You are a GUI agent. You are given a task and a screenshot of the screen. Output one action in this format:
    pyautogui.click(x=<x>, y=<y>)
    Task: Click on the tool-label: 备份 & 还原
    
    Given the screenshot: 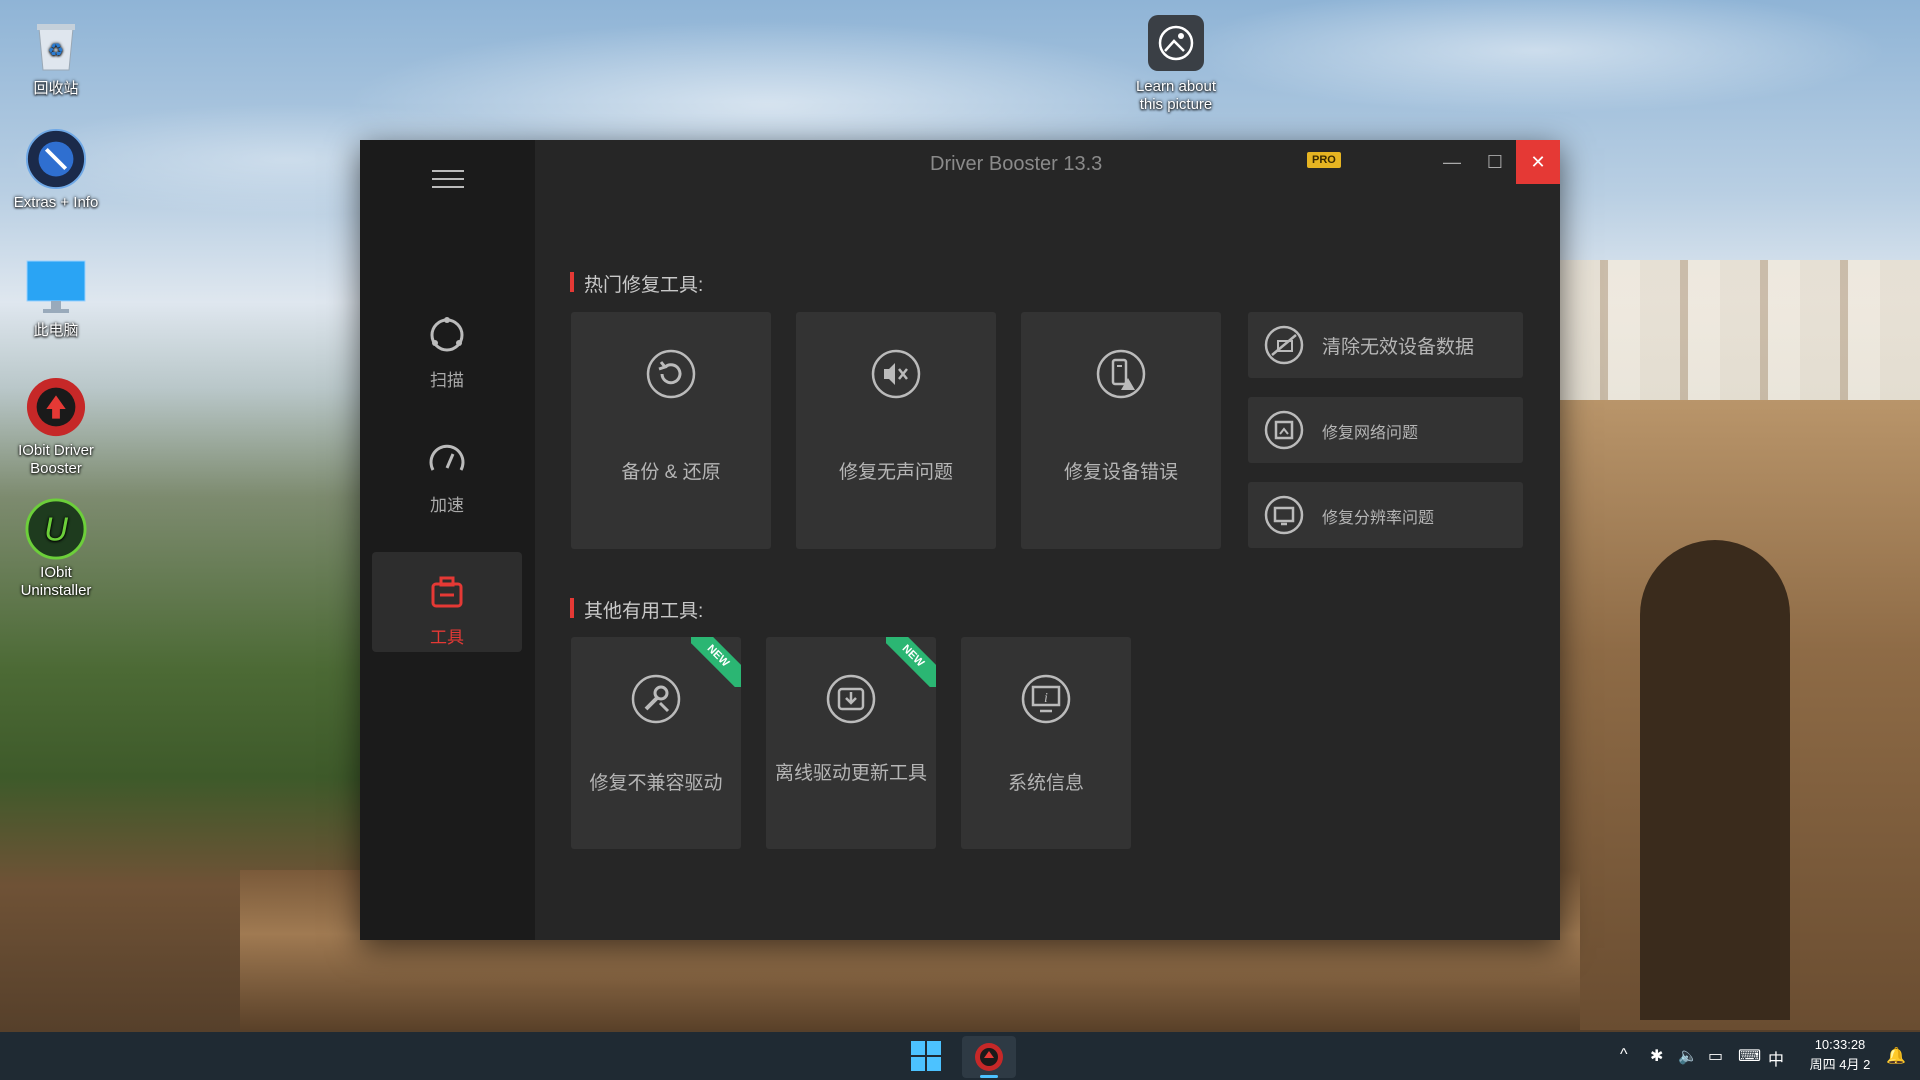 What is the action you would take?
    pyautogui.click(x=671, y=472)
    